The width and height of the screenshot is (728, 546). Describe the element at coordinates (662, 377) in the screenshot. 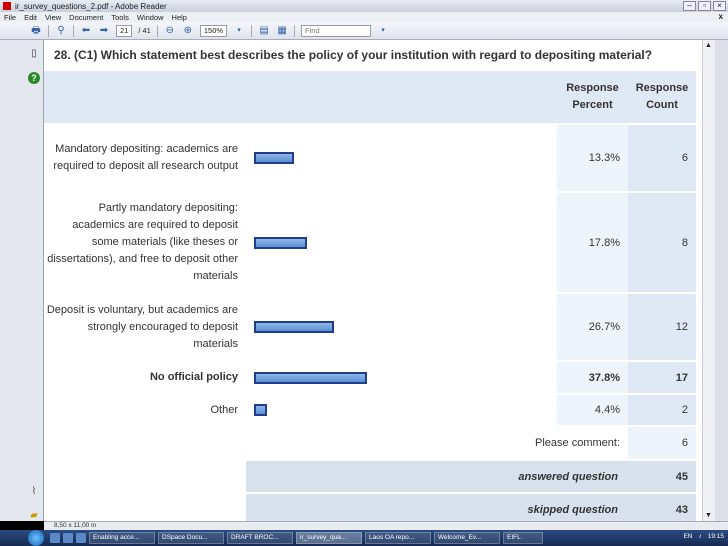

I see `response-count: 17` at that location.